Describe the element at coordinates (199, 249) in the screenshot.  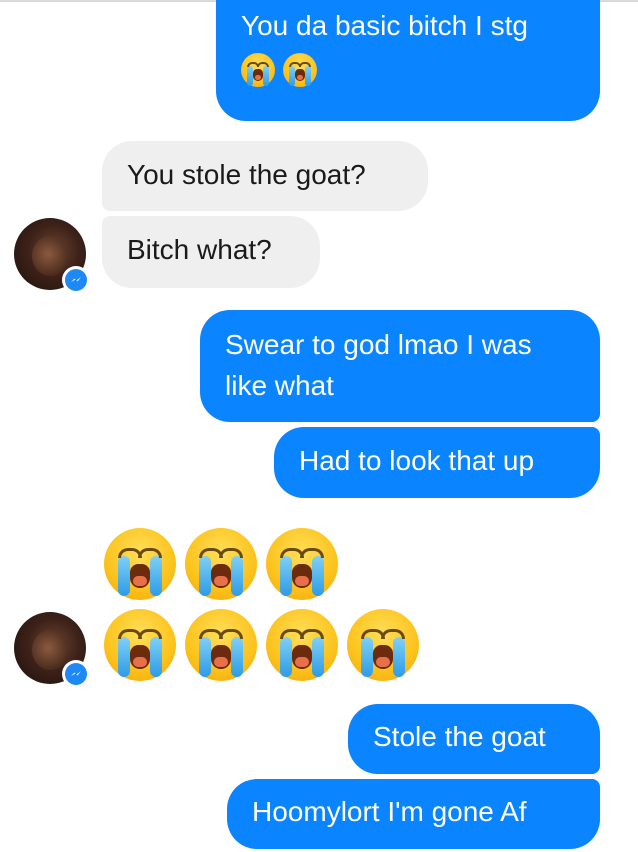
I see `message-text: Bitch what?` at that location.